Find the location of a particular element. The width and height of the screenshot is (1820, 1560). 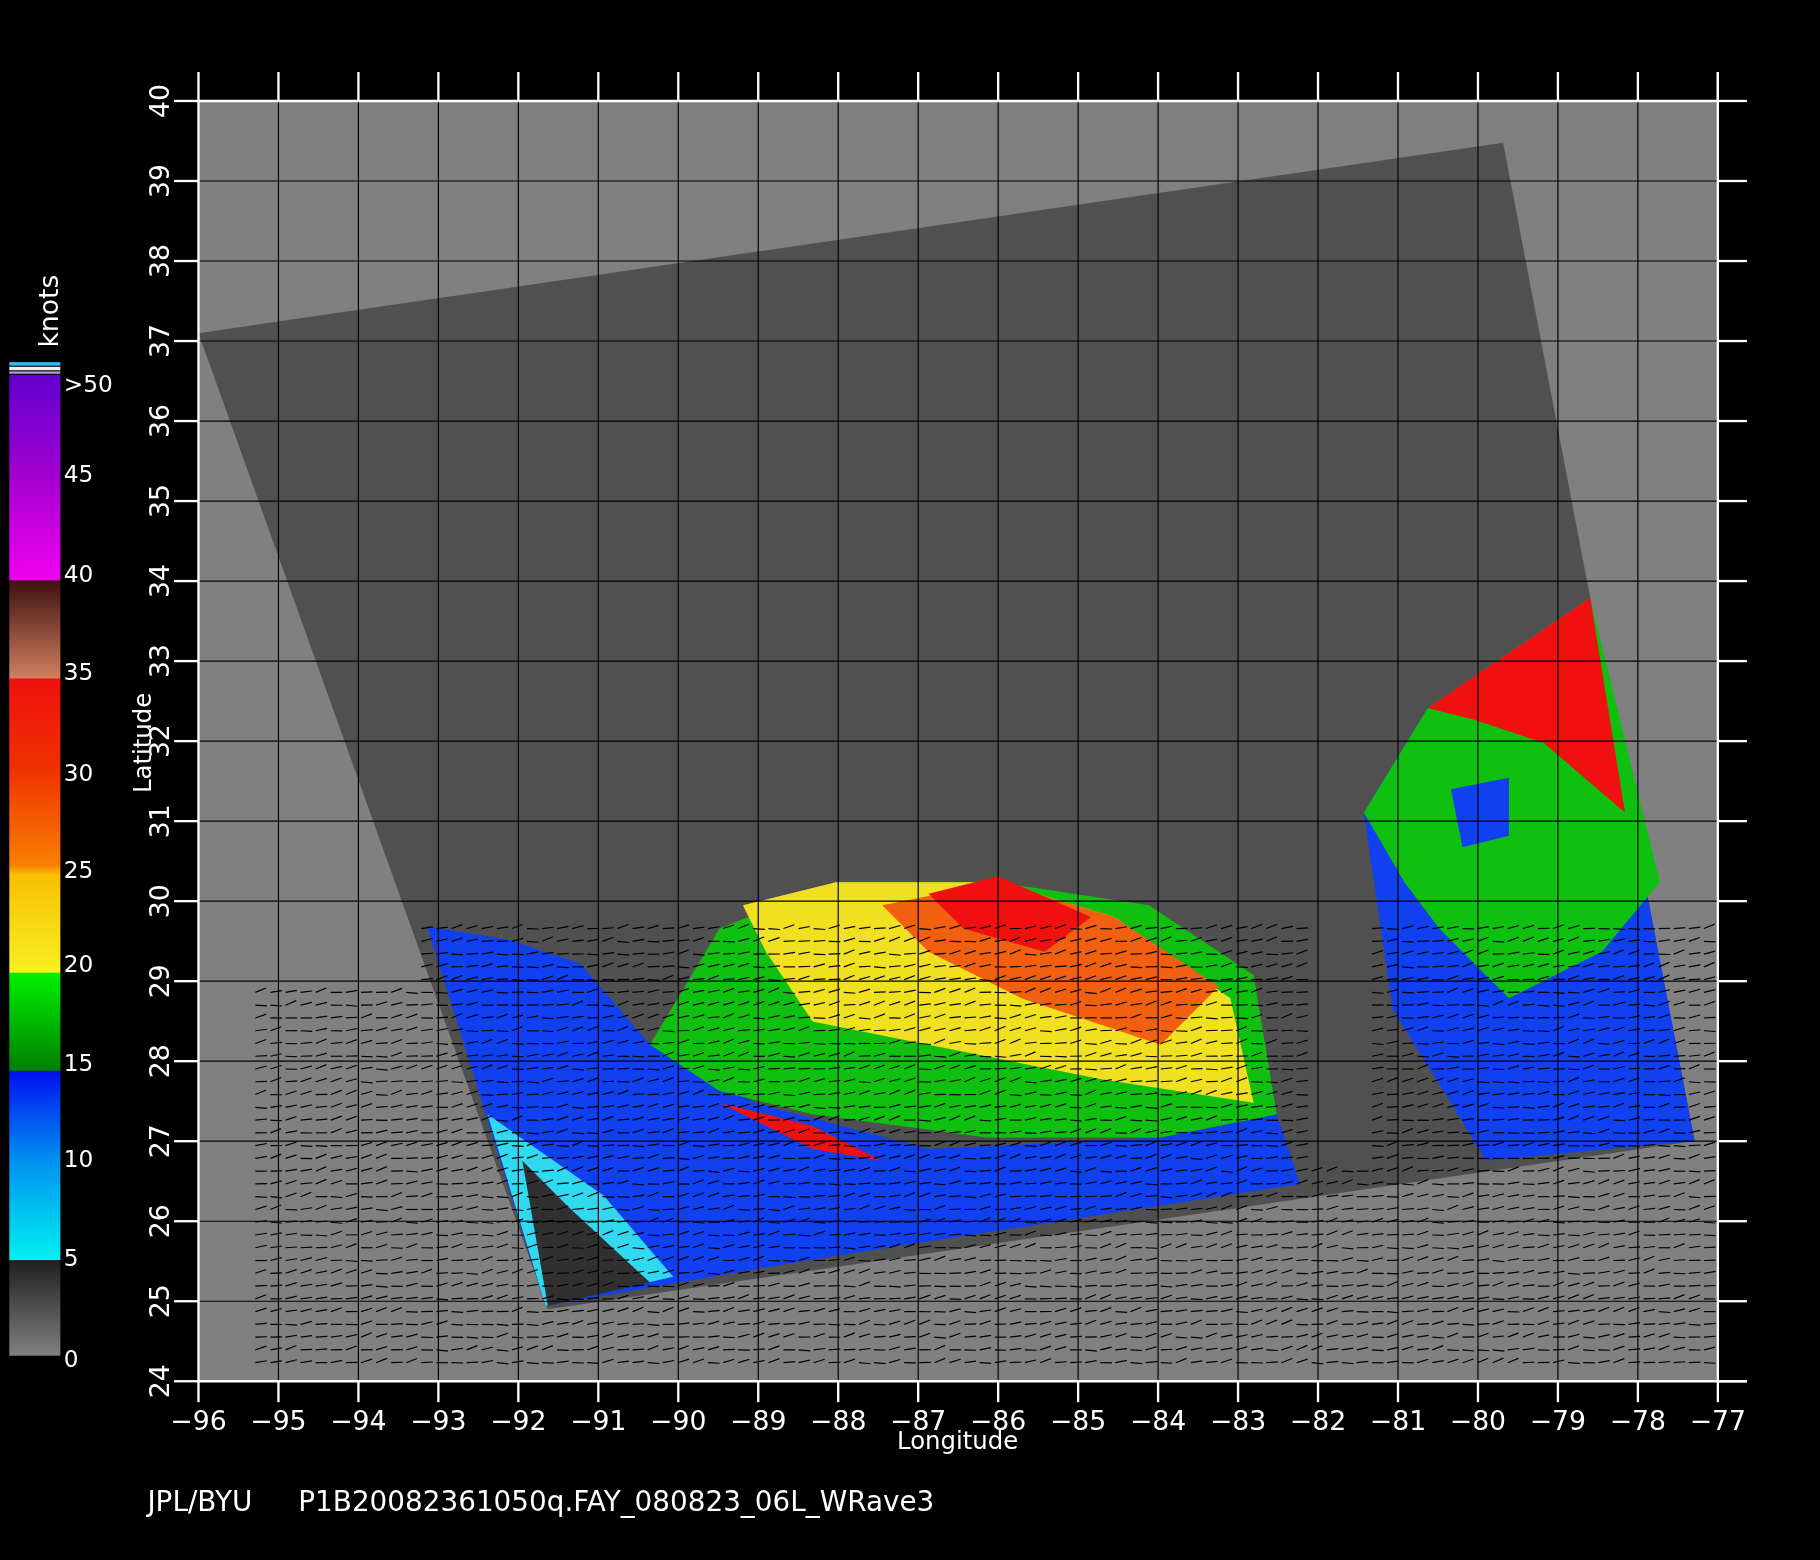

x-tick-label: −88 is located at coordinates (838, 1420).